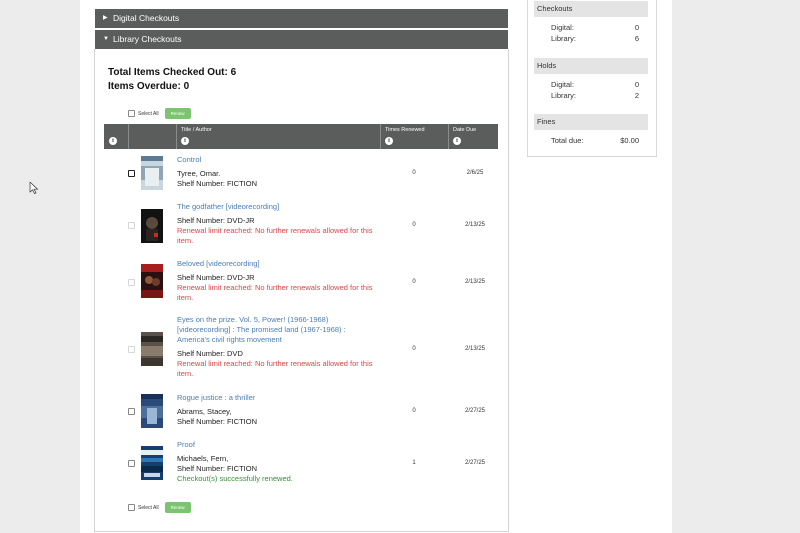 The height and width of the screenshot is (533, 800). I want to click on top-select-all-label: Select All, so click(148, 113).